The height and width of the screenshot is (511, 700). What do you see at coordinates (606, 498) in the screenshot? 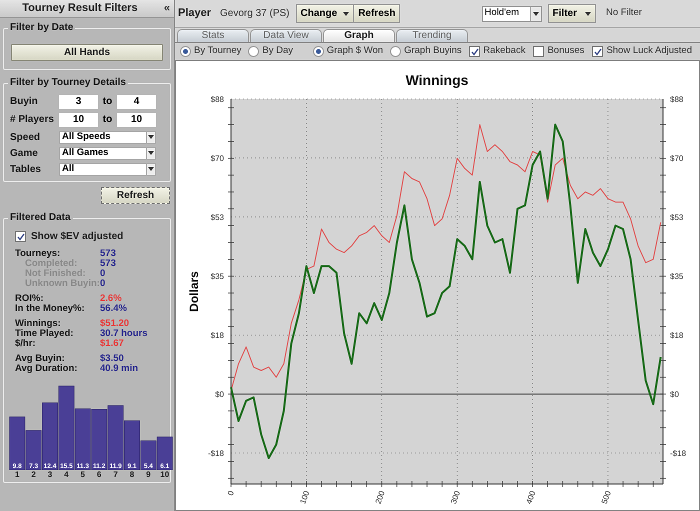
I see `x-tick-label: 500` at bounding box center [606, 498].